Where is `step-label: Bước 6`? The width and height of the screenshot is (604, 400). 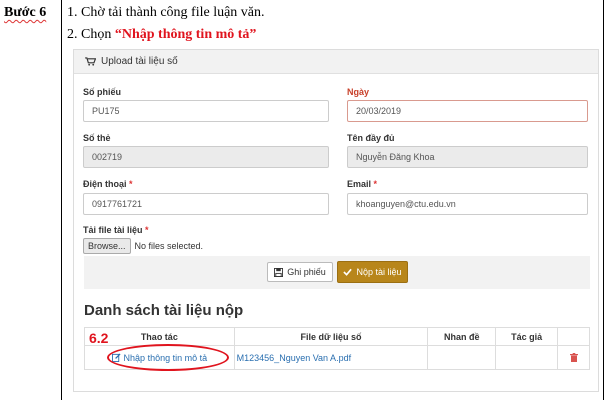
step-label: Bước 6 is located at coordinates (25, 12).